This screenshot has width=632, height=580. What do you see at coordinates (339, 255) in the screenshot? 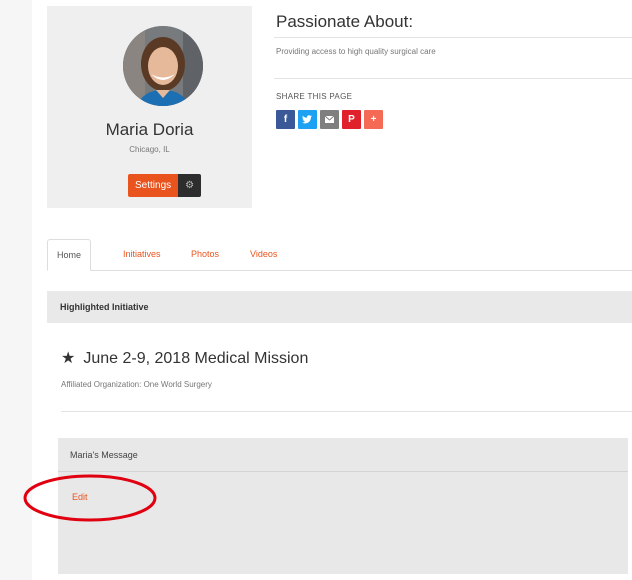
I see `profile-tabs: Home Initiatives Photos Videos` at bounding box center [339, 255].